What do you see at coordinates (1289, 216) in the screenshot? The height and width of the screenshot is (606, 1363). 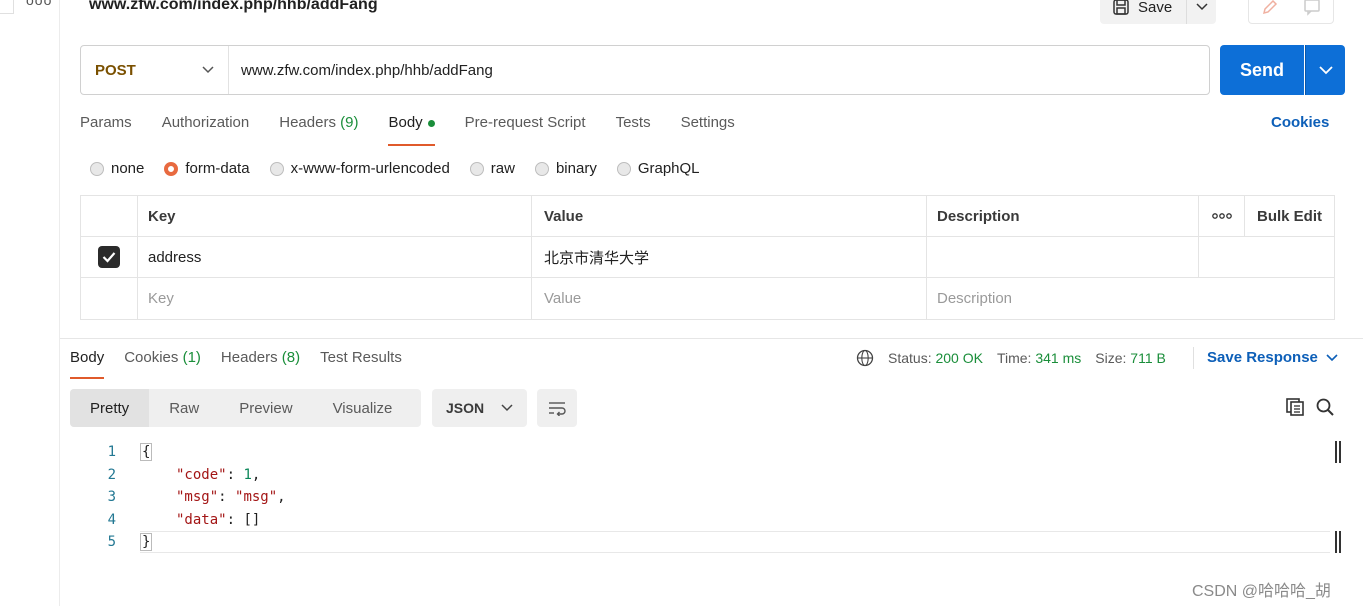 I see `bulk-edit-button: Bulk Edit` at bounding box center [1289, 216].